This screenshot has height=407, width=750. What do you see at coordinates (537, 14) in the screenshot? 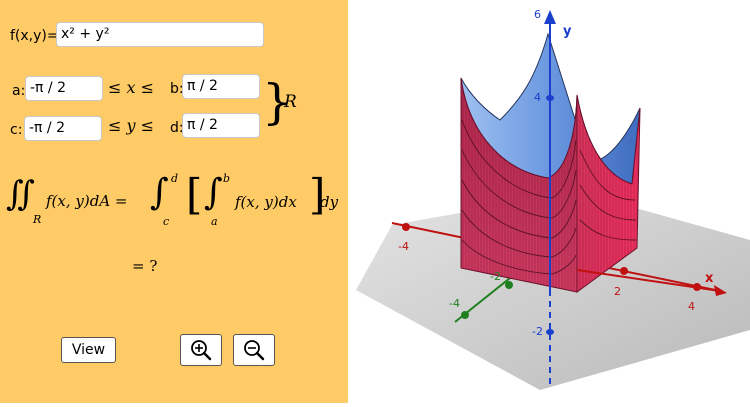
I see `tick-label: 6` at bounding box center [537, 14].